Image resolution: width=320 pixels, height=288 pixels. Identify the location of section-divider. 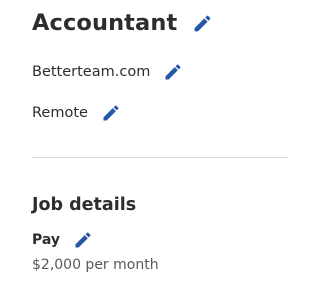
(160, 157).